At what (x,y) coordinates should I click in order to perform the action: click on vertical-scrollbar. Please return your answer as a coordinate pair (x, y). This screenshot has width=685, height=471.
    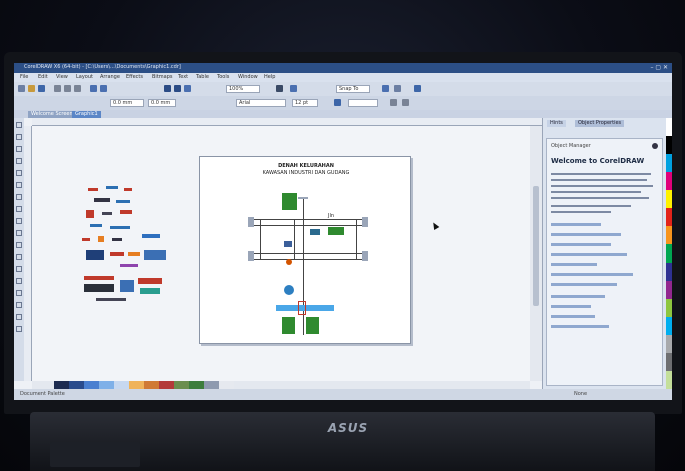
    Looking at the image, I should click on (536, 253).